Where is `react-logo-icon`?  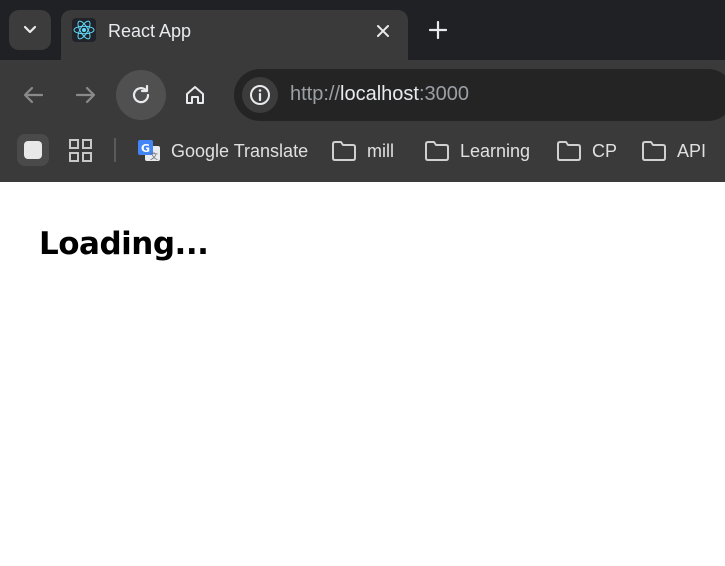 react-logo-icon is located at coordinates (84, 30).